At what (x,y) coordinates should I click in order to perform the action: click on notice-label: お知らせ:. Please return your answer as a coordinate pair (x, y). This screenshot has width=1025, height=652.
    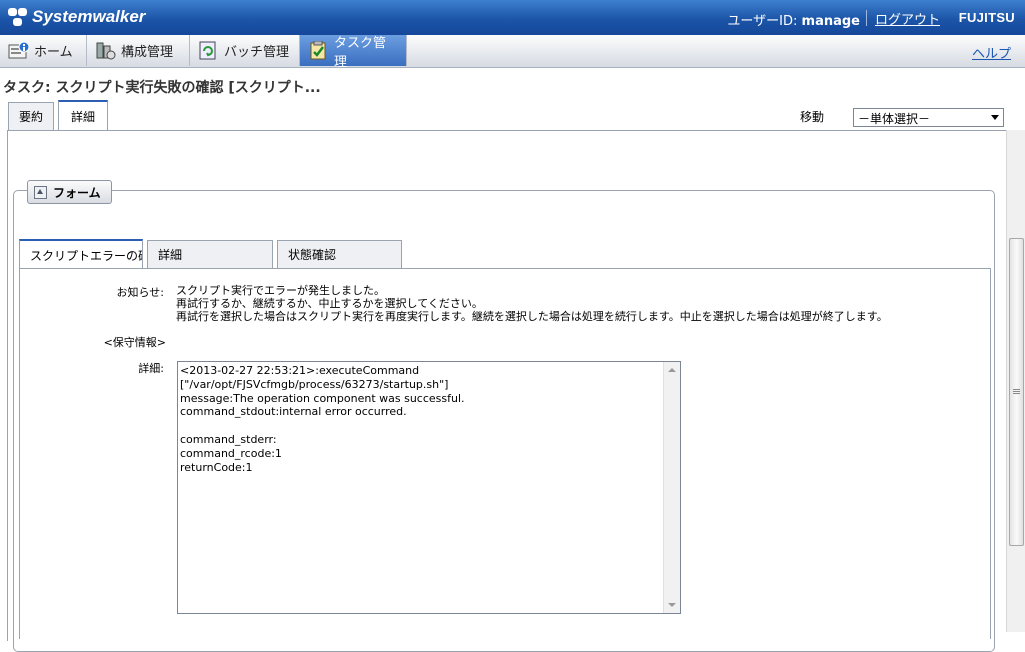
    Looking at the image, I should click on (140, 292).